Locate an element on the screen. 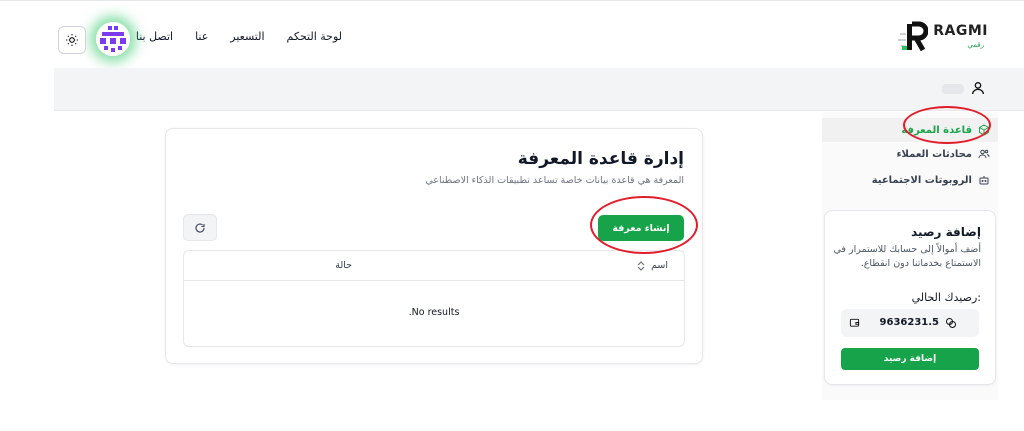 The height and width of the screenshot is (431, 1024). sort-icon is located at coordinates (641, 265).